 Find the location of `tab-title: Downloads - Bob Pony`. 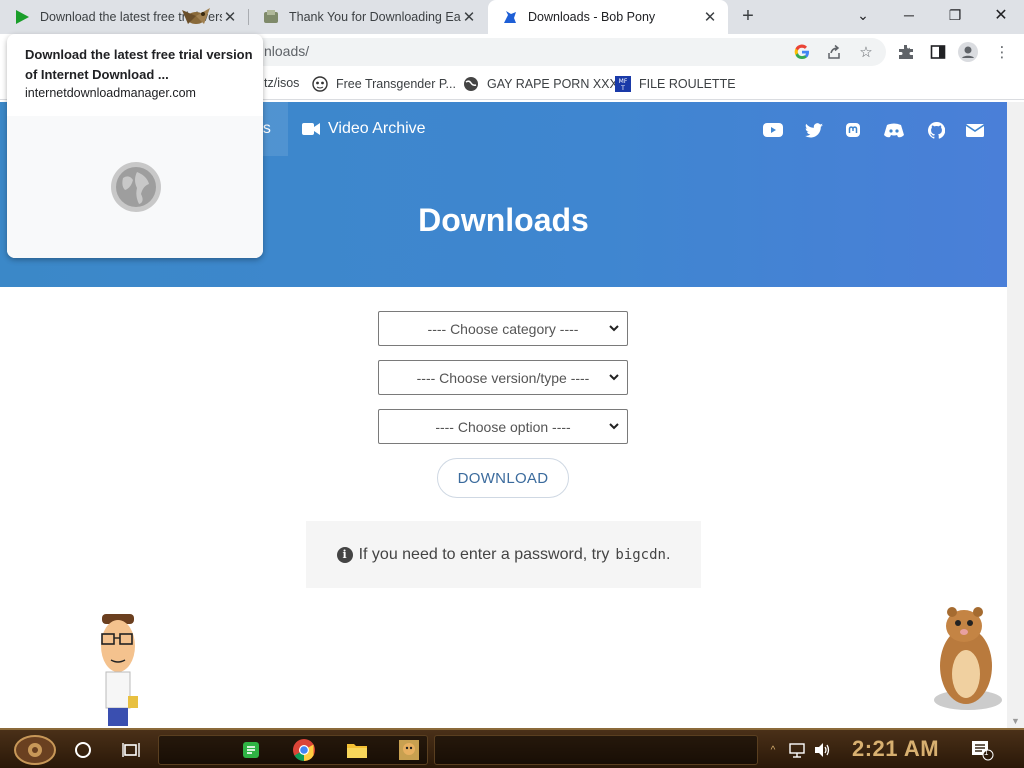

tab-title: Downloads - Bob Pony is located at coordinates (592, 17).